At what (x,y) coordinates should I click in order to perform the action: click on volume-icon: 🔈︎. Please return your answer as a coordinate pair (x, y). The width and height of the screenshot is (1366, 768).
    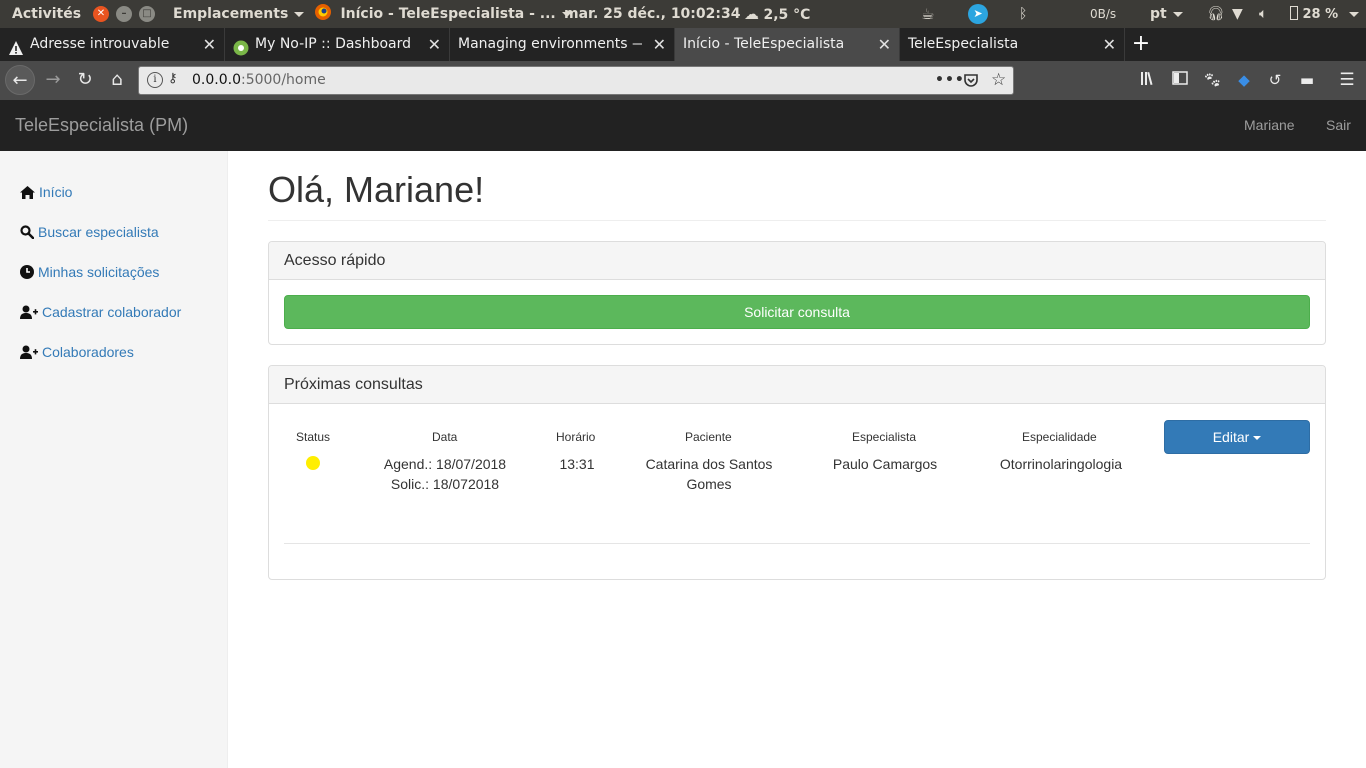
    Looking at the image, I should click on (1263, 14).